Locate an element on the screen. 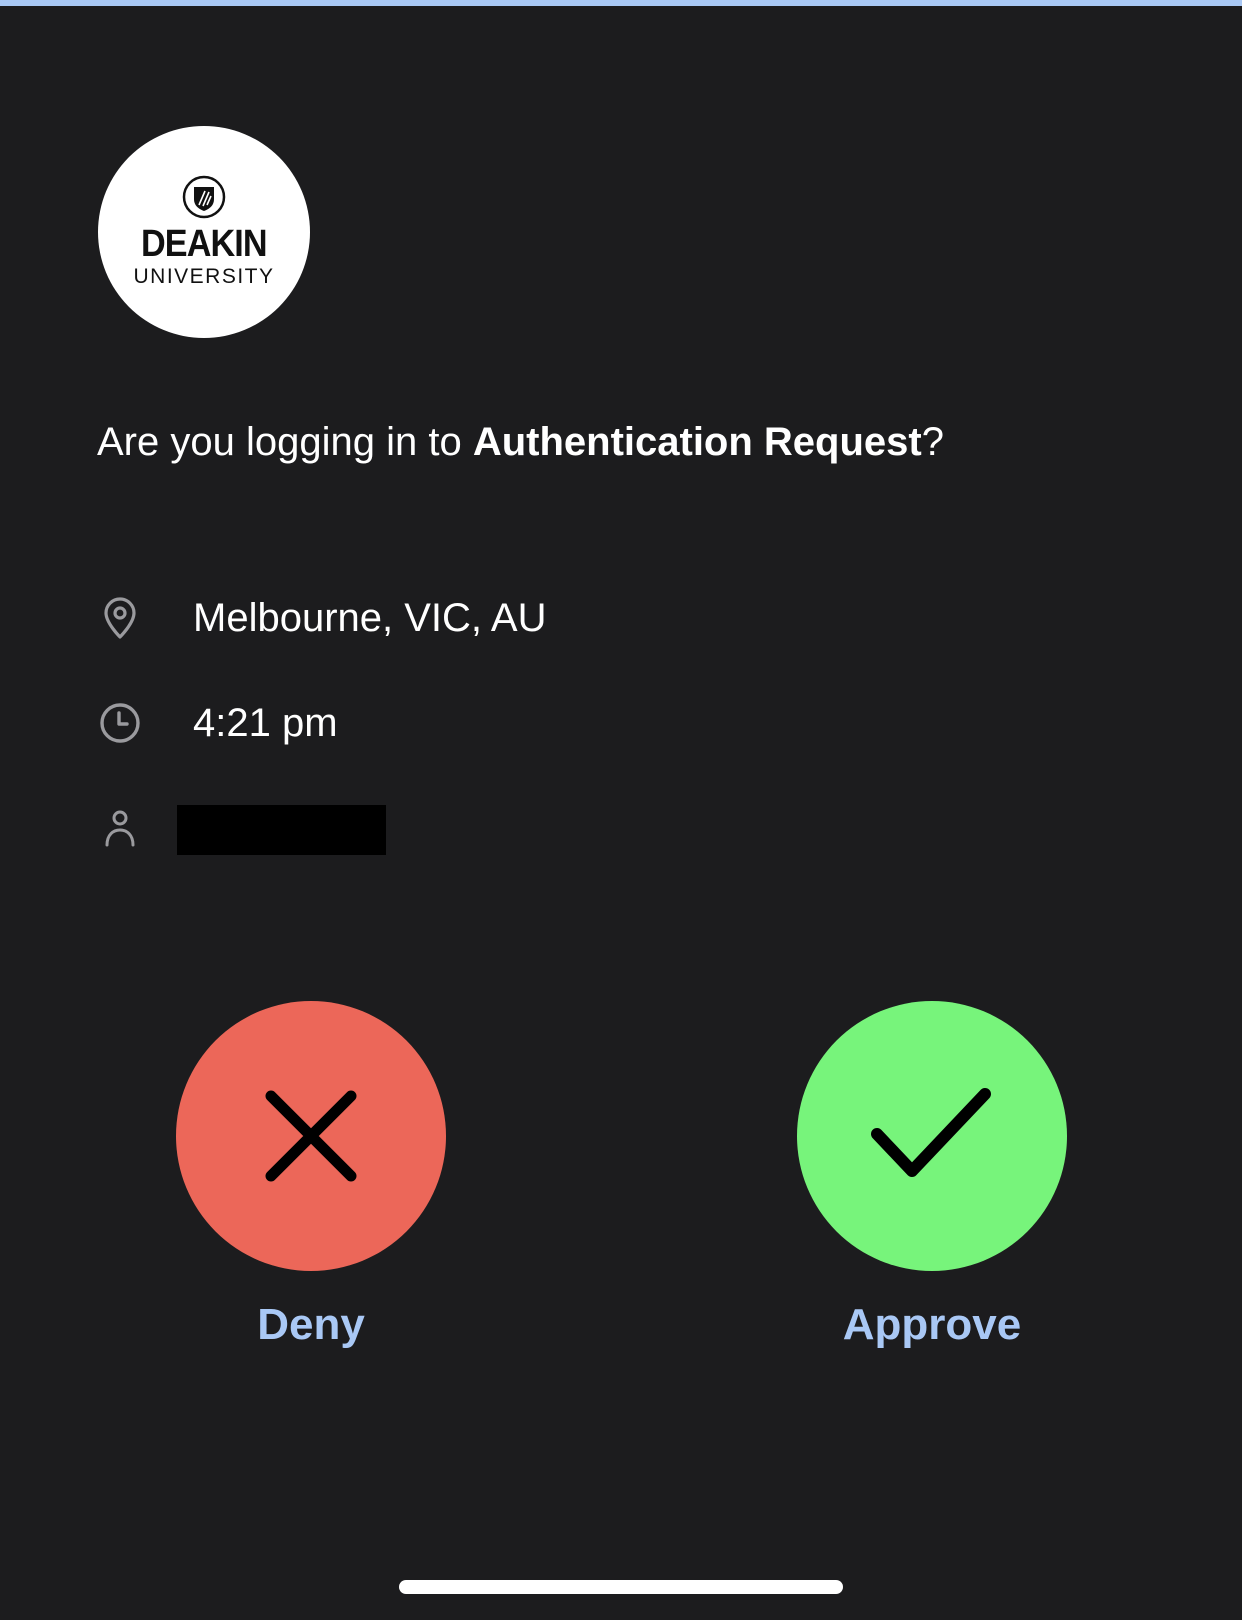 The image size is (1242, 1620). app-name: Authentication Request is located at coordinates (697, 442).